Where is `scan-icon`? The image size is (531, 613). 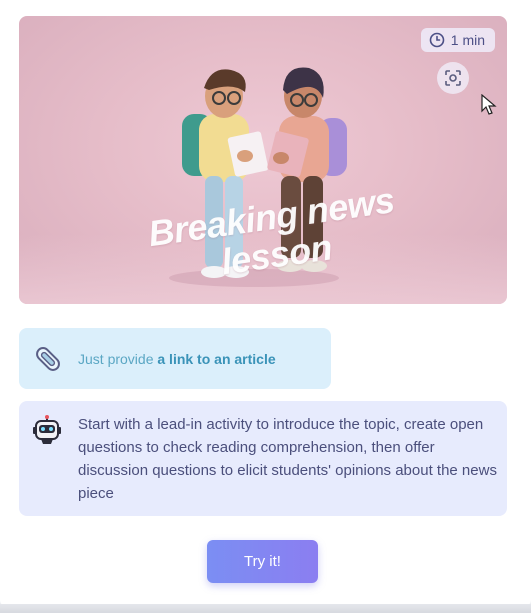
scan-icon is located at coordinates (453, 78).